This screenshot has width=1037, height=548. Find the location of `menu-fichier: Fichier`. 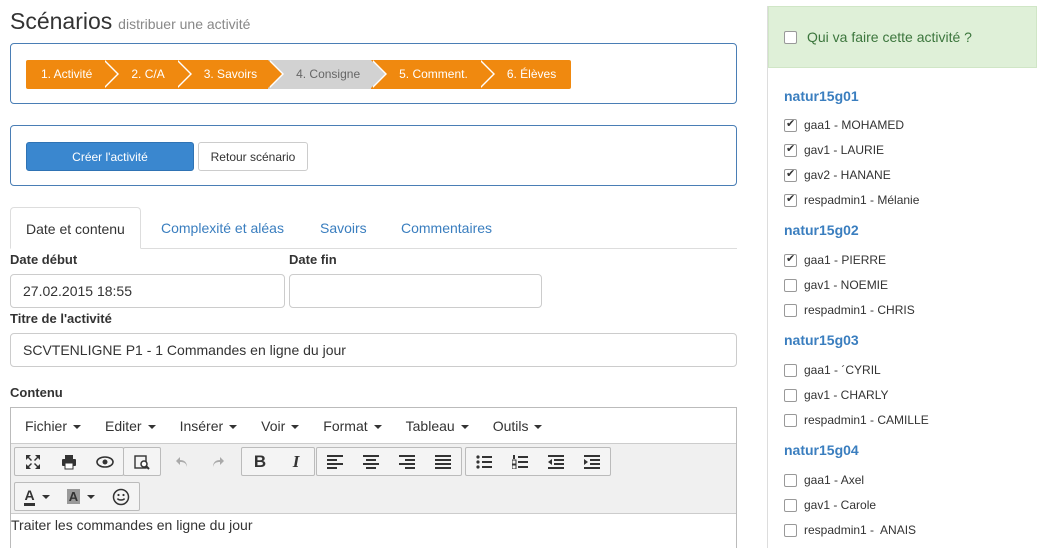

menu-fichier: Fichier is located at coordinates (53, 426).